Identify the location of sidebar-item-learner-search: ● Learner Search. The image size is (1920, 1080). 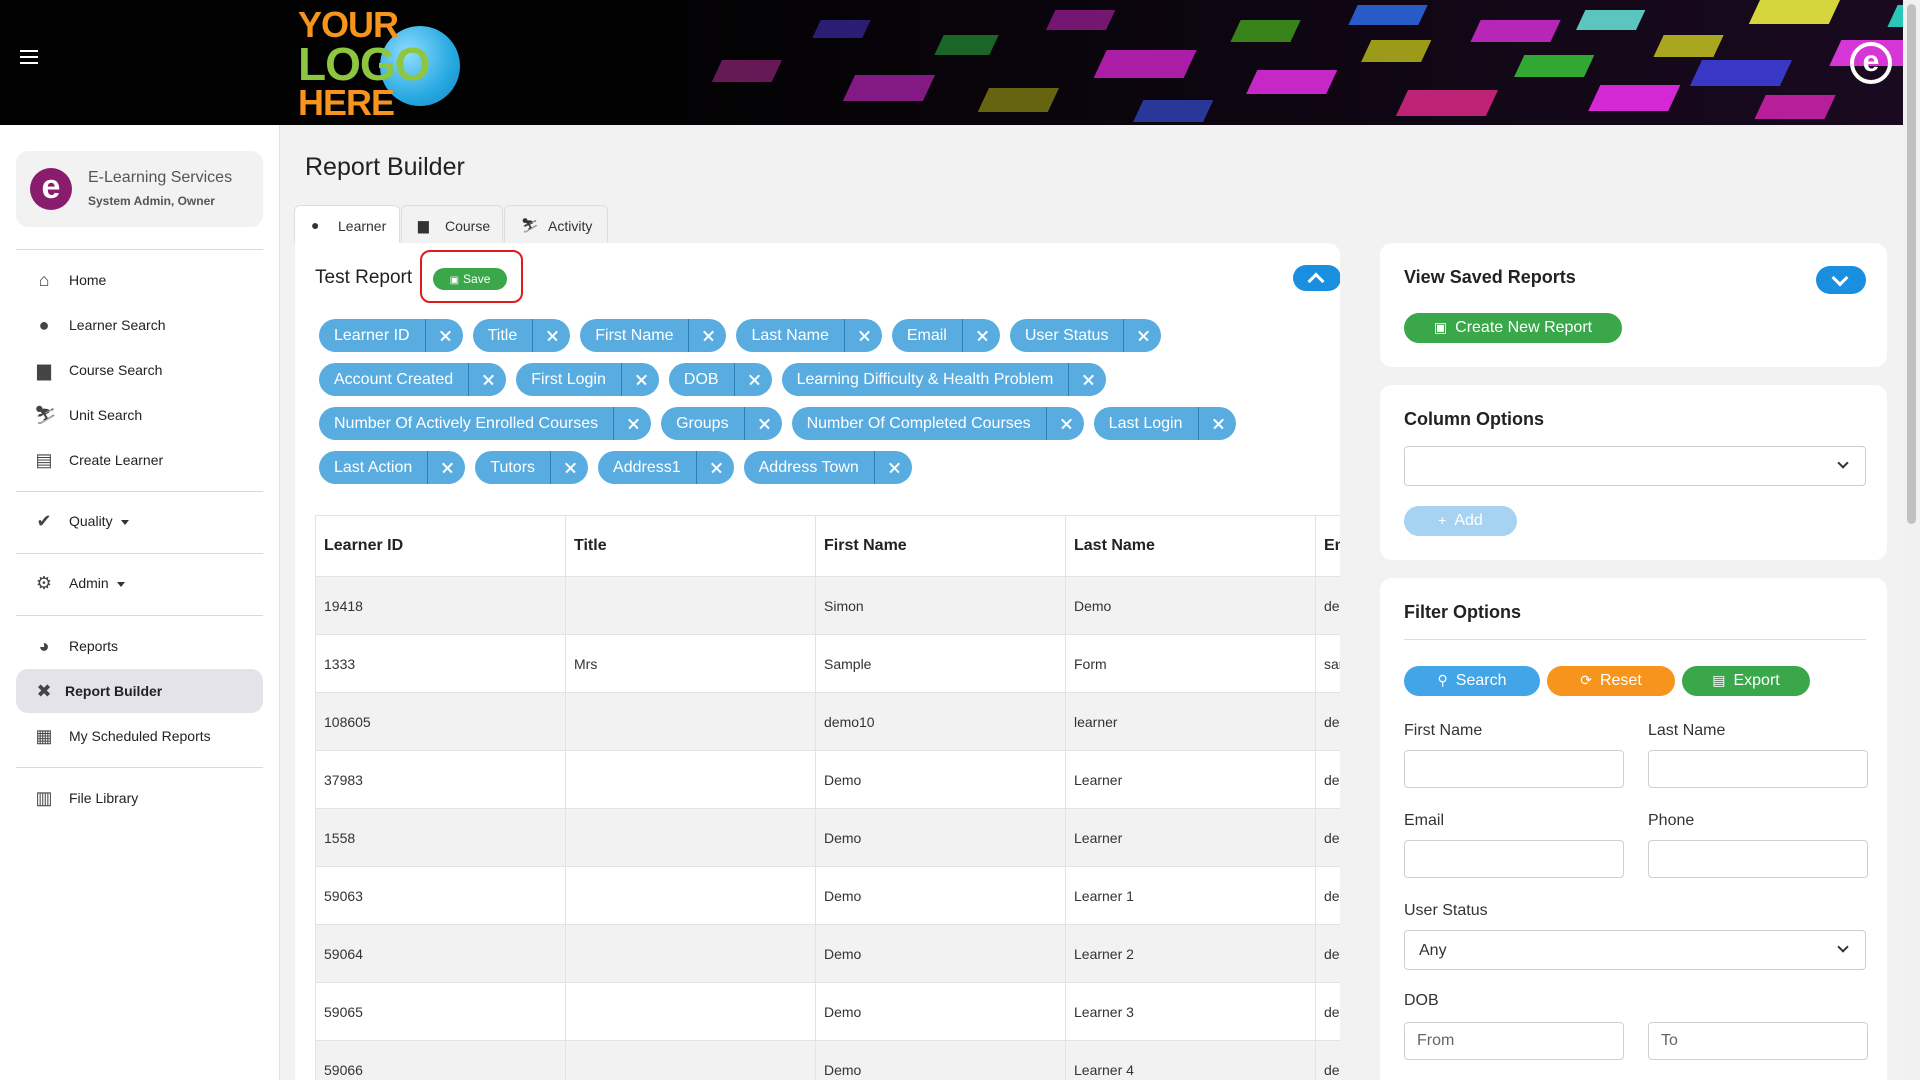
(139, 325).